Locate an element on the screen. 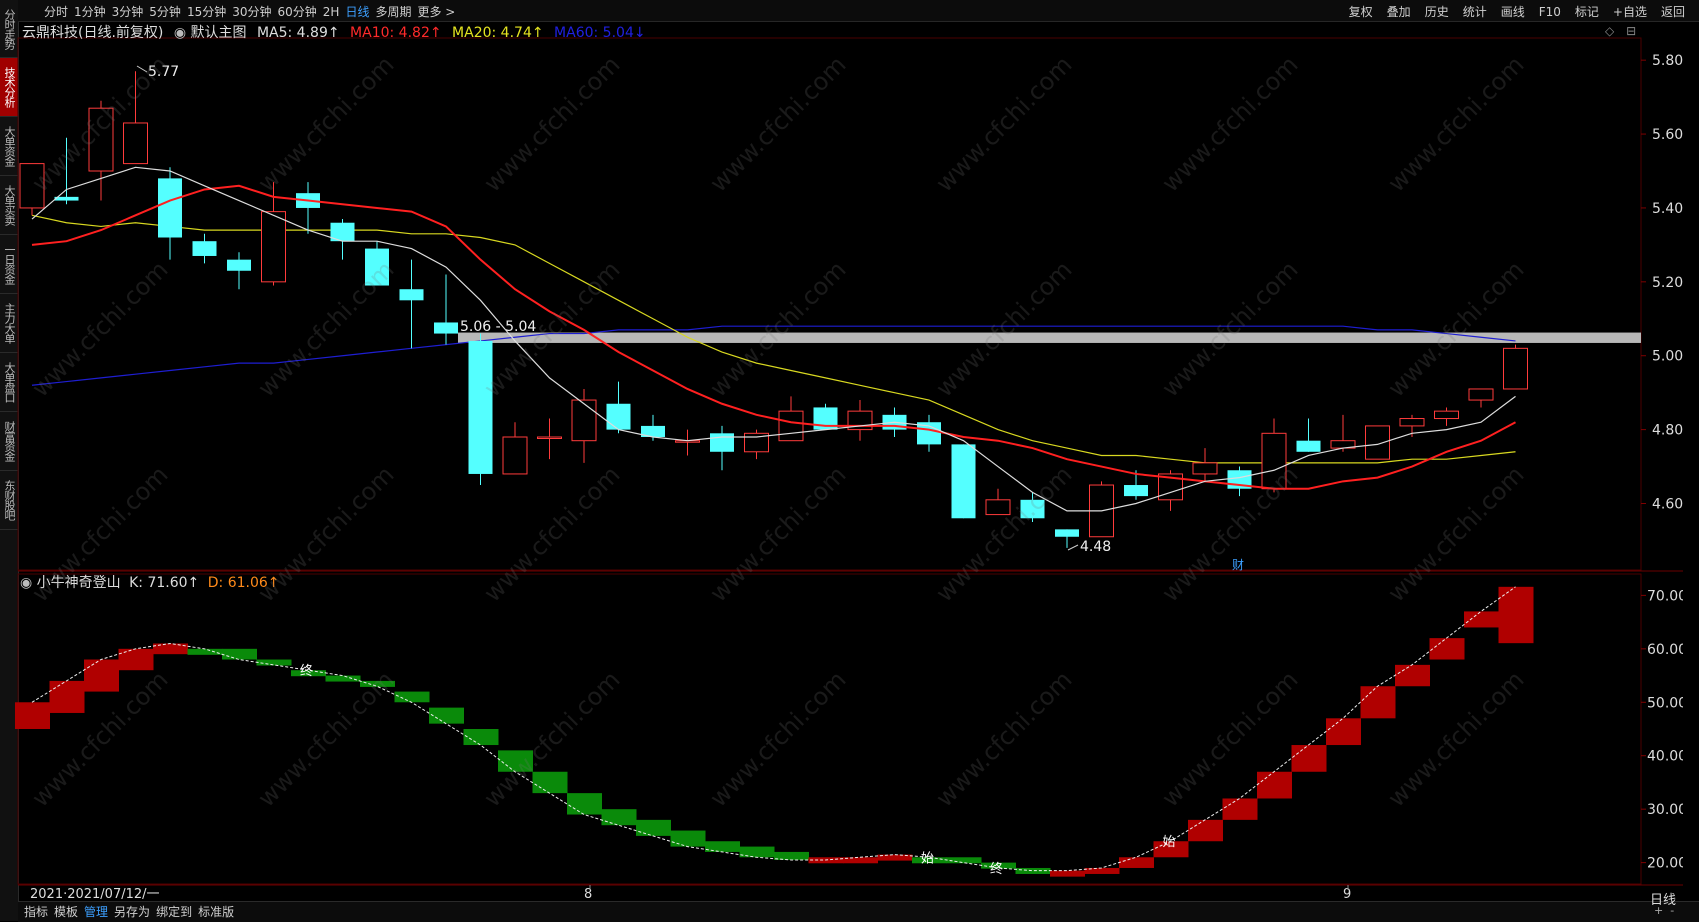 The width and height of the screenshot is (1699, 922). diamond-icon: ◇ is located at coordinates (1609, 31).